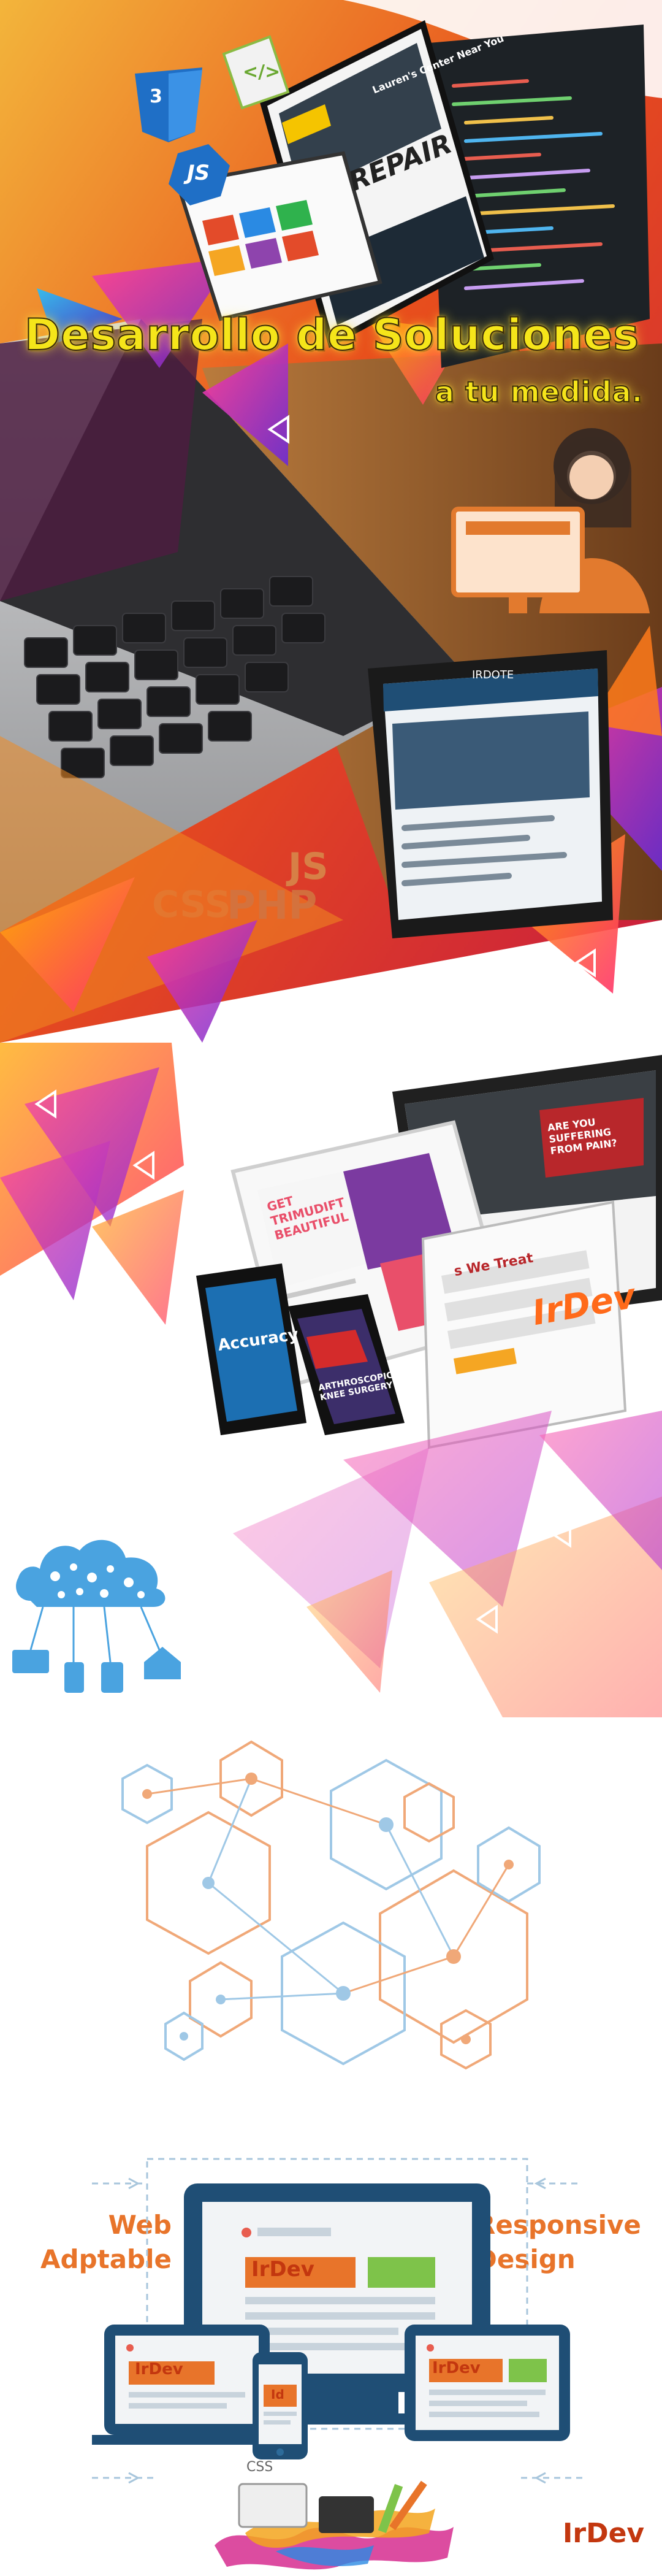 This screenshot has width=662, height=2576. What do you see at coordinates (334, 2525) in the screenshot?
I see `paint-splash-art` at bounding box center [334, 2525].